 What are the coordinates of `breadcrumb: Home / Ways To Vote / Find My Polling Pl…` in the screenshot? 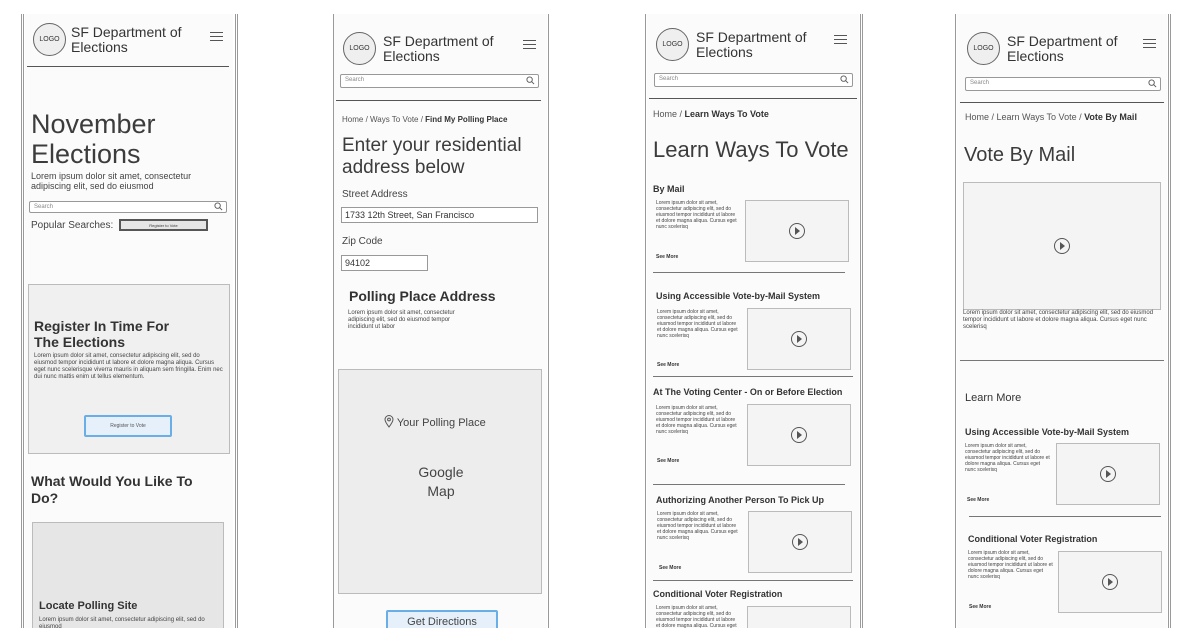 It's located at (425, 119).